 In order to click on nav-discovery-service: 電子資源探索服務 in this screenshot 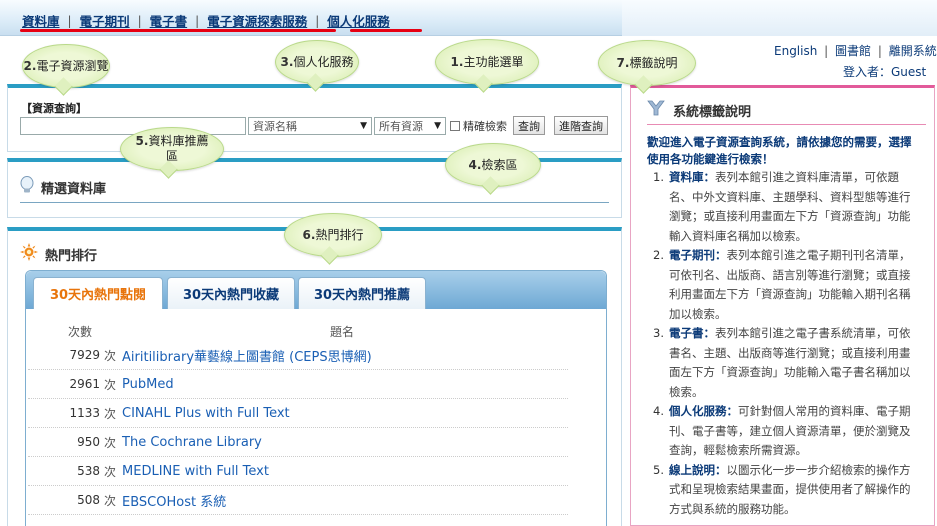, I will do `click(257, 20)`.